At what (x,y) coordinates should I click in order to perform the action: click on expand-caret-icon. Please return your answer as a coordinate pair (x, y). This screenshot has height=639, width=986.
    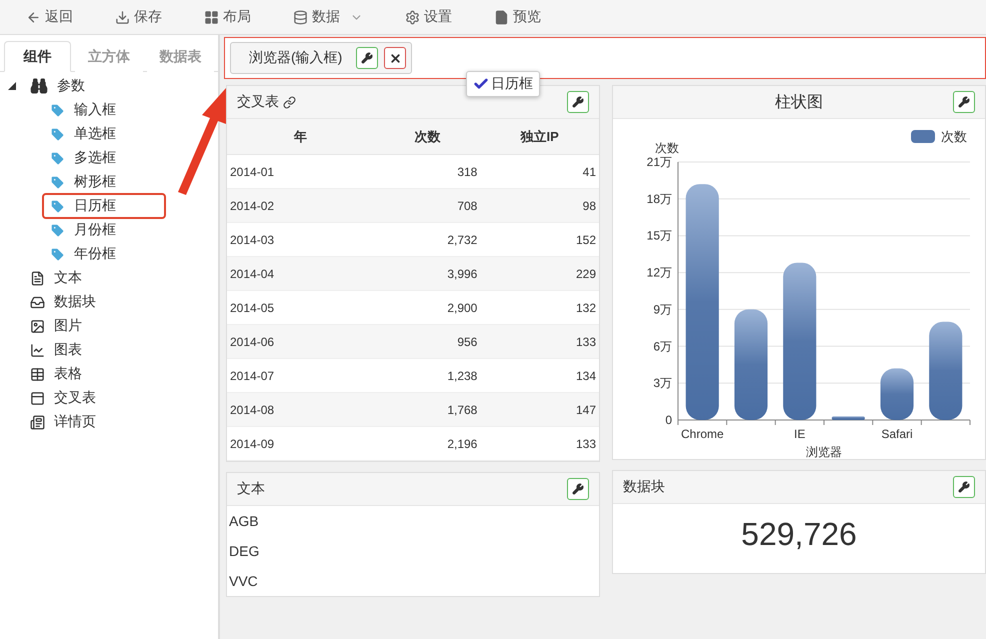
    Looking at the image, I should click on (12, 86).